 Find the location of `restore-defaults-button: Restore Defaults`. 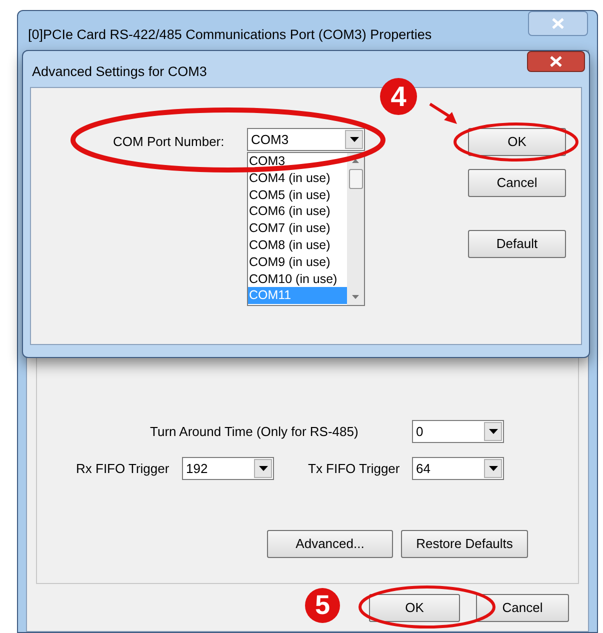

restore-defaults-button: Restore Defaults is located at coordinates (464, 544).